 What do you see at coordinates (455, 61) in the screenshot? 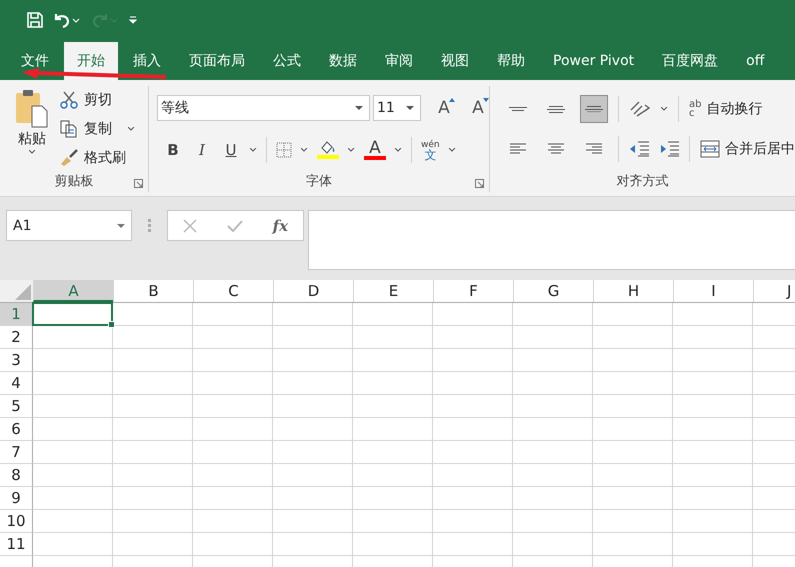
I see `ribbon-tab: 视图` at bounding box center [455, 61].